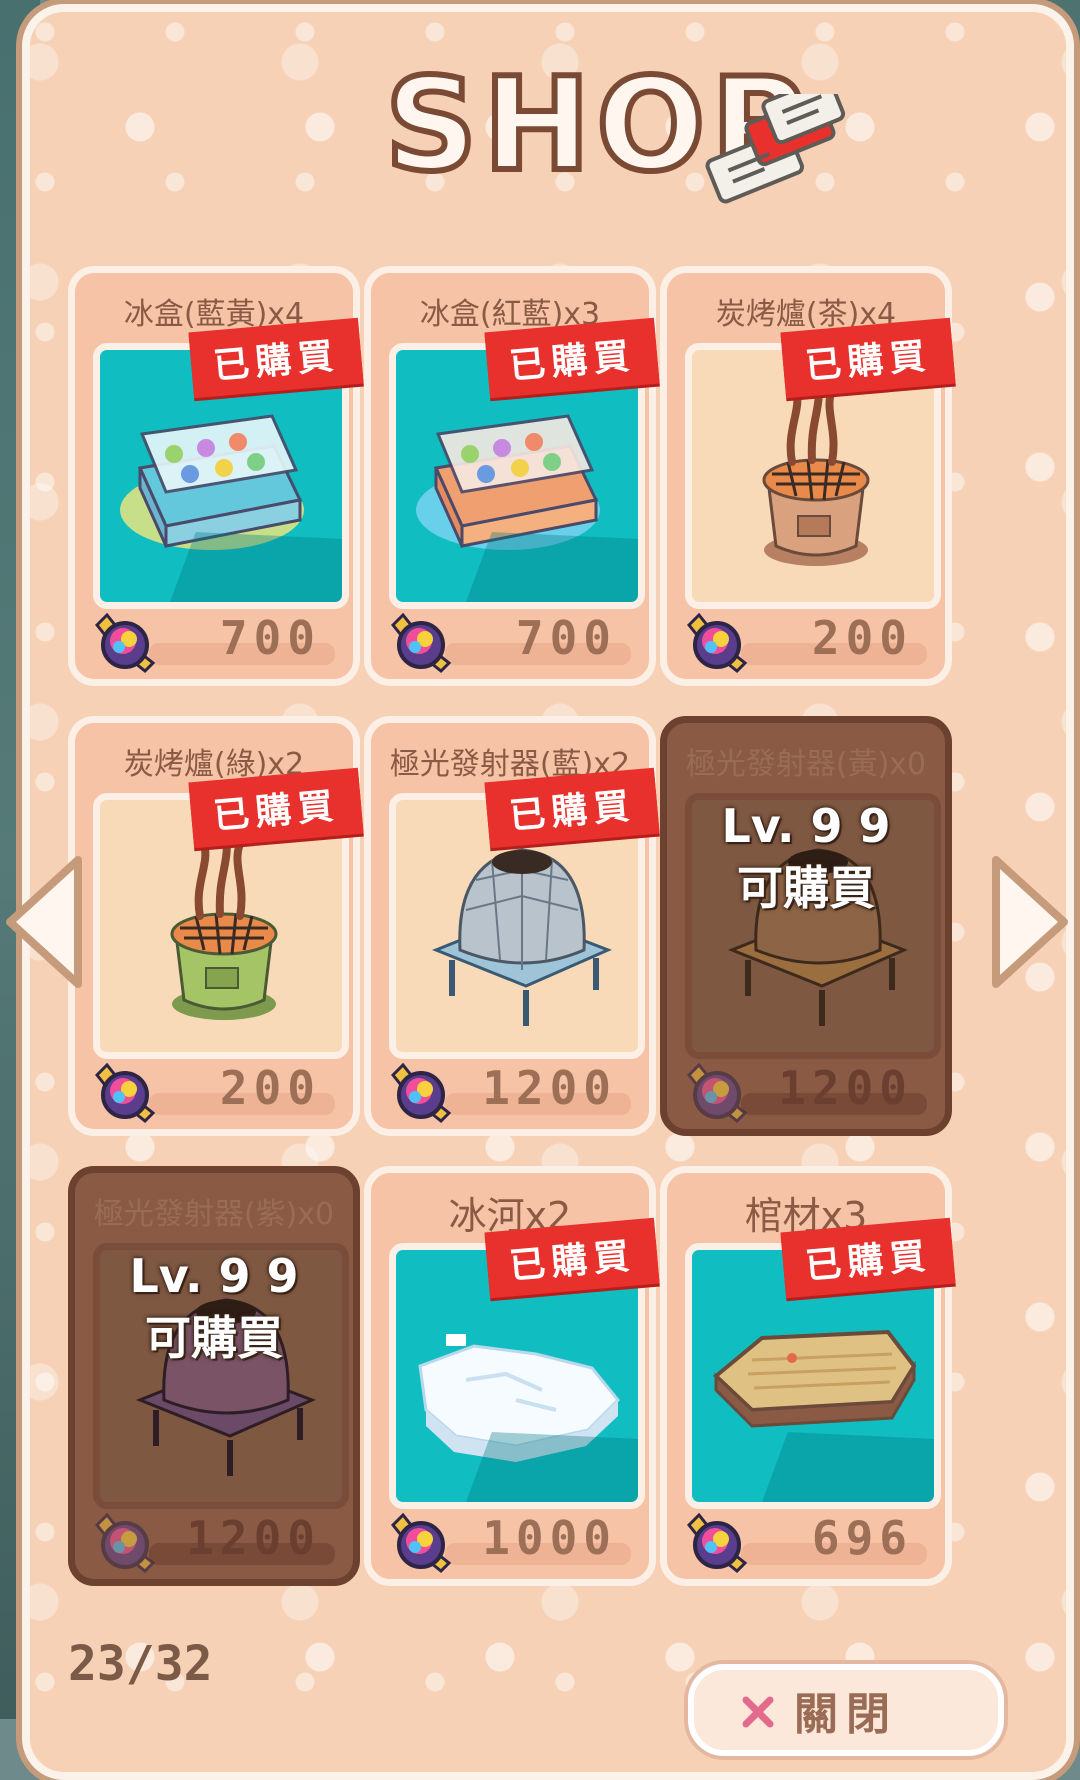 Image resolution: width=1080 pixels, height=1780 pixels. What do you see at coordinates (512, 926) in the screenshot?
I see `shop-item-card: 極光發射器(藍)x2 已購買 1200` at bounding box center [512, 926].